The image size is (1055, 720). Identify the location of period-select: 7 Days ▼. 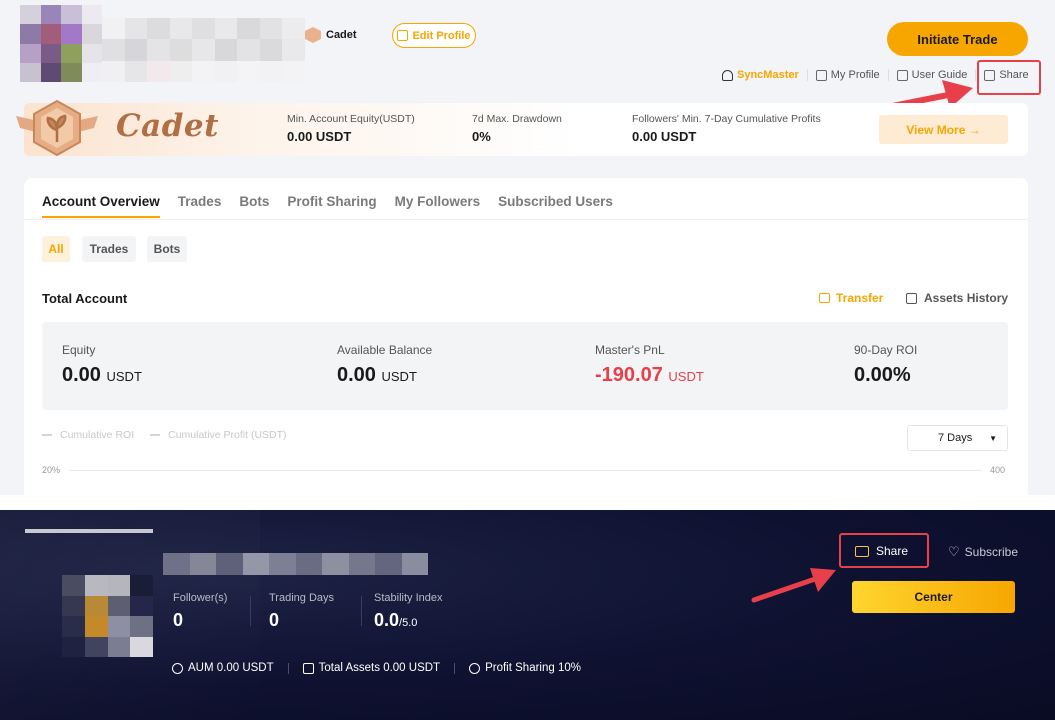
(957, 438).